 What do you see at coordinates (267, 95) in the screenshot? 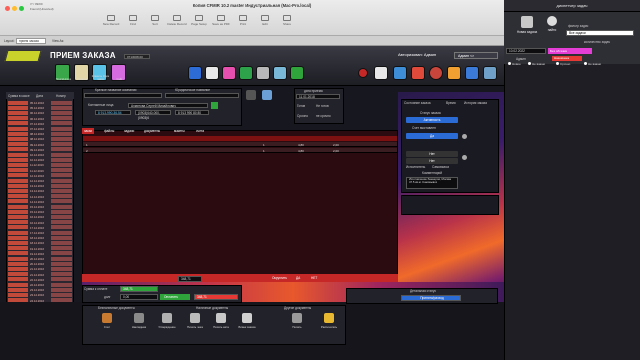
I see `card-icon` at bounding box center [267, 95].